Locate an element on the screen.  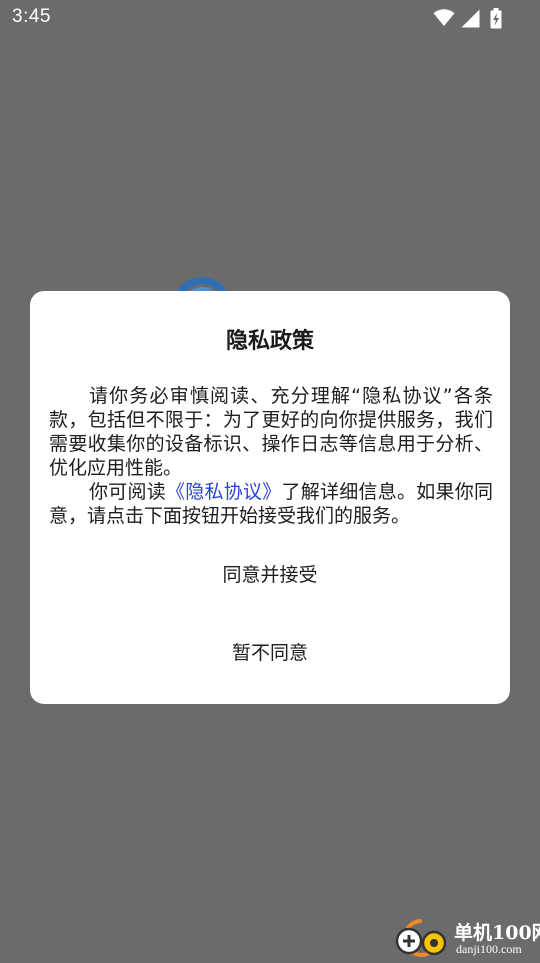
status-icons is located at coordinates (467, 18).